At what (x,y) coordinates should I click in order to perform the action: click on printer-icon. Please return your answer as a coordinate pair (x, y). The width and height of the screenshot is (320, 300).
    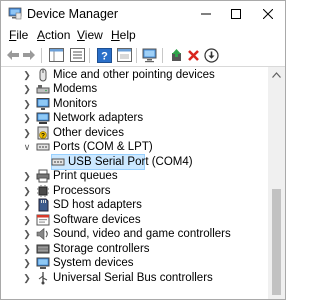
    Looking at the image, I should click on (43, 176).